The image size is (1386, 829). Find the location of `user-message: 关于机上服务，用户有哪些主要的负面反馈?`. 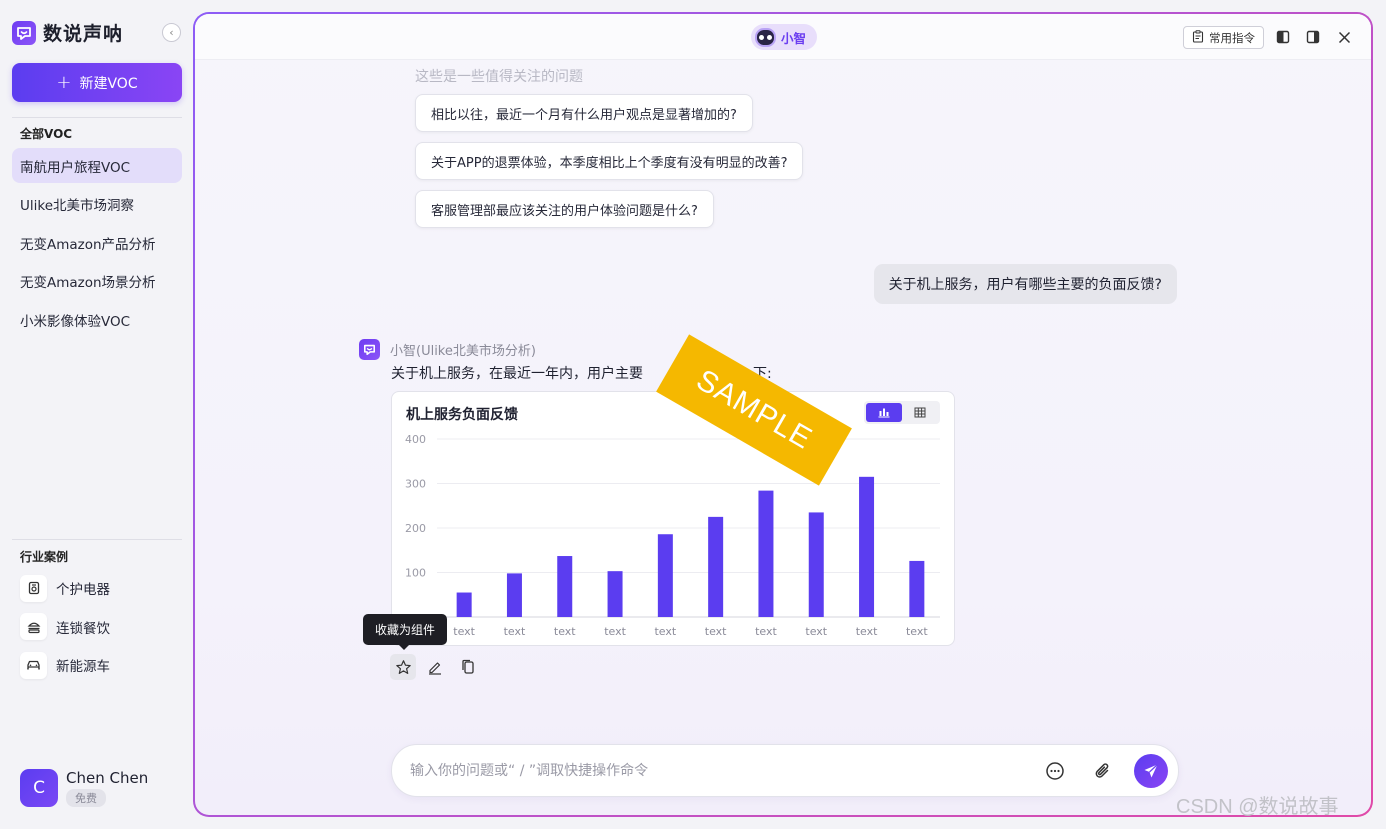

user-message: 关于机上服务，用户有哪些主要的负面反馈? is located at coordinates (1025, 284).